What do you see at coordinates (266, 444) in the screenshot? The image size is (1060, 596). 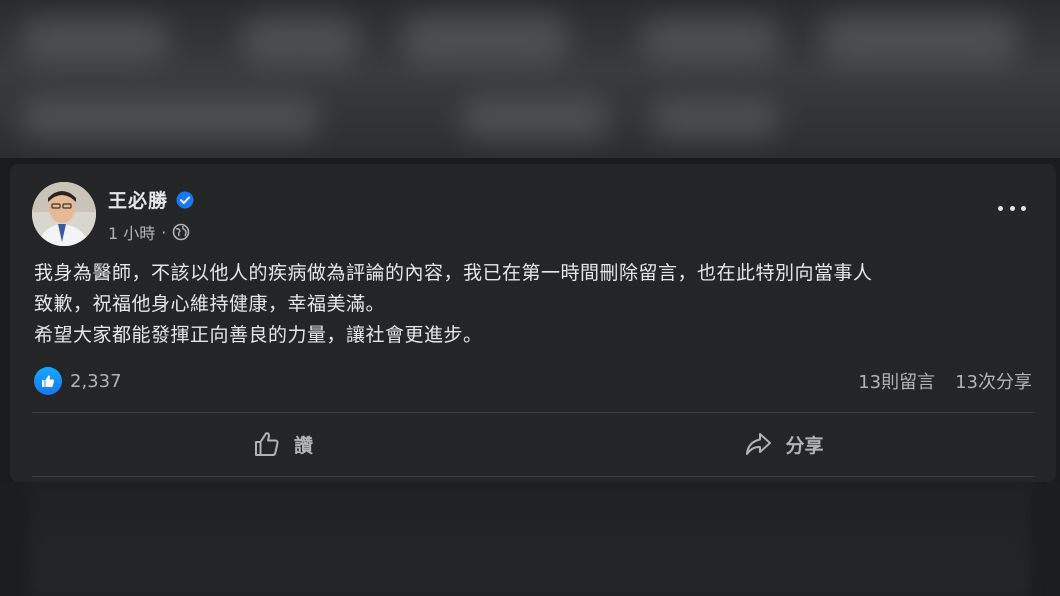 I see `thumbs-up-icon` at bounding box center [266, 444].